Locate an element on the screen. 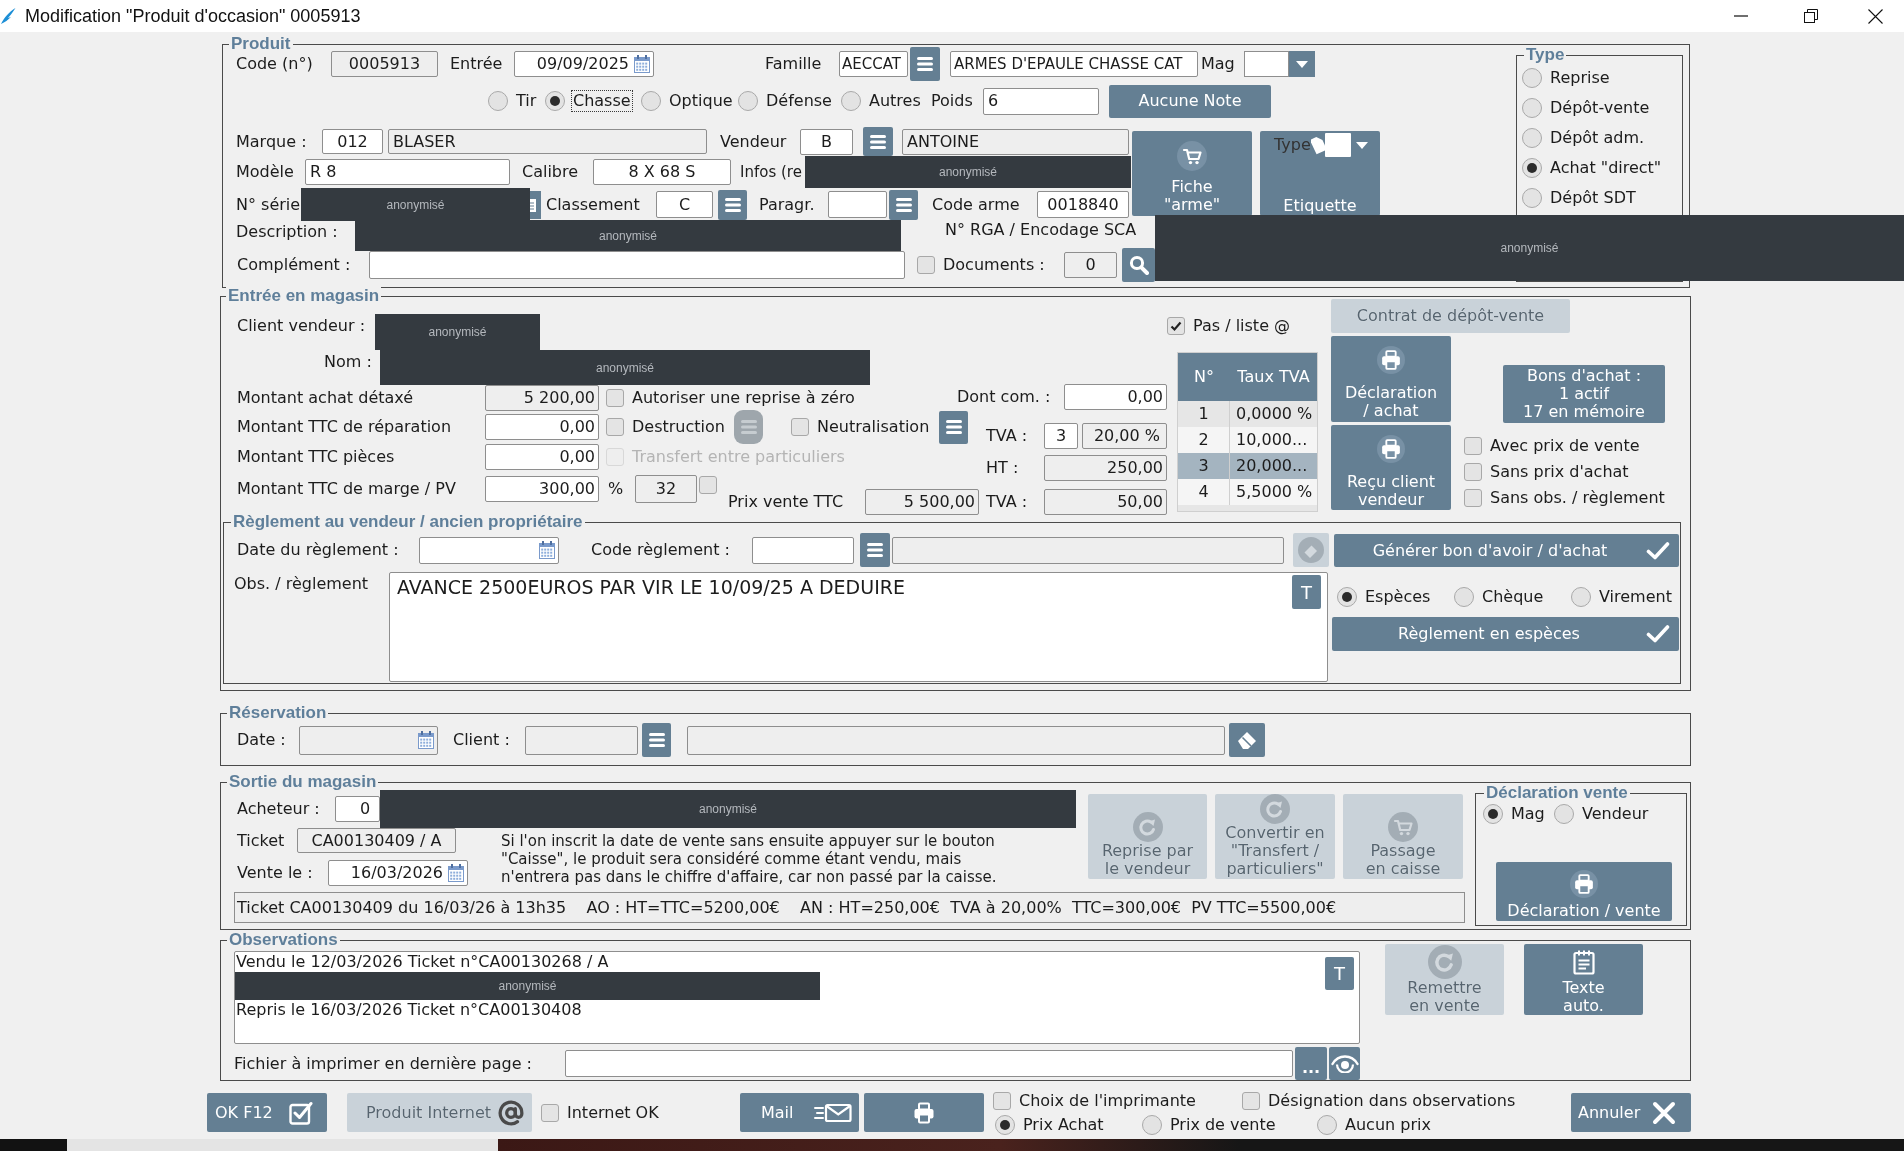 The image size is (1904, 1151). text-field: 0 is located at coordinates (357, 809).